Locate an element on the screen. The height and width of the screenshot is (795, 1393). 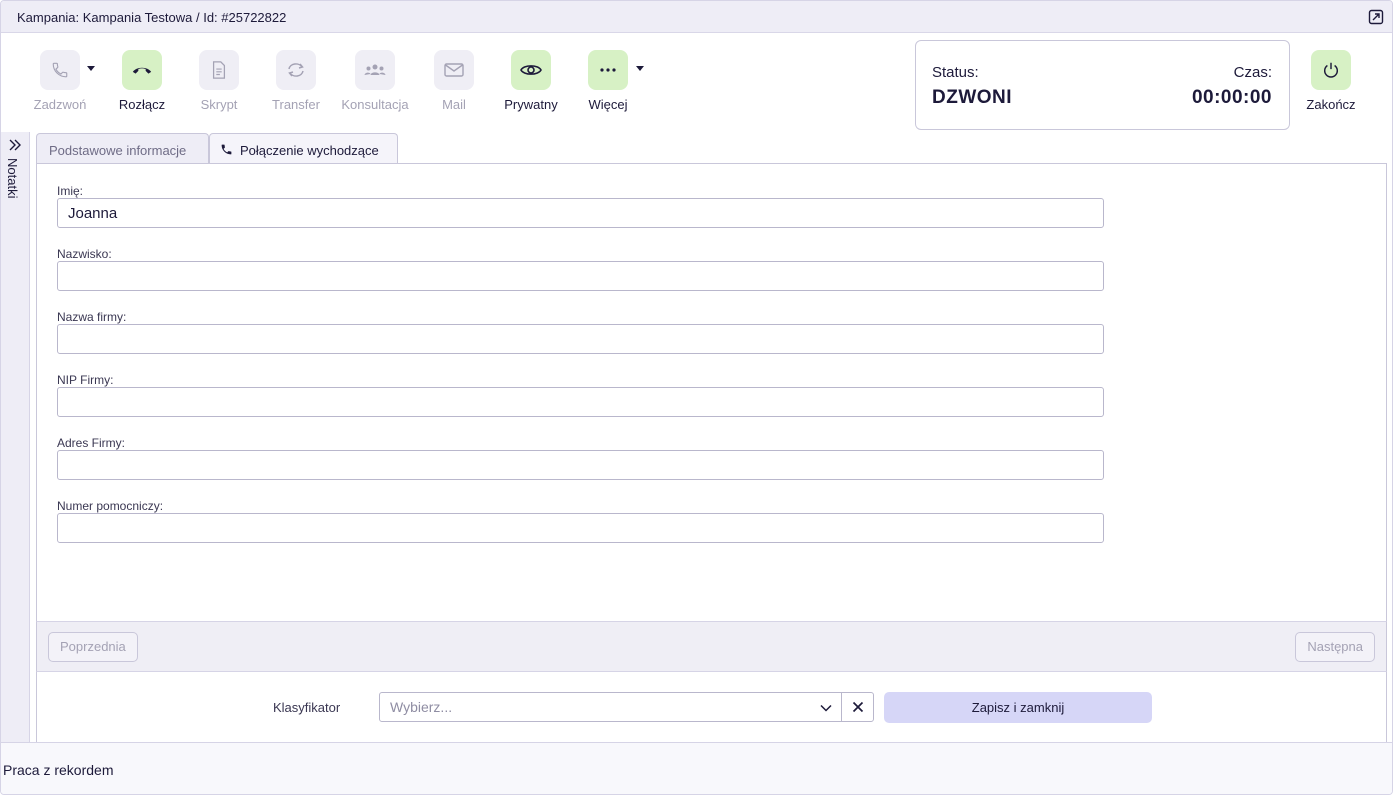
company-nip-input is located at coordinates (580, 402).